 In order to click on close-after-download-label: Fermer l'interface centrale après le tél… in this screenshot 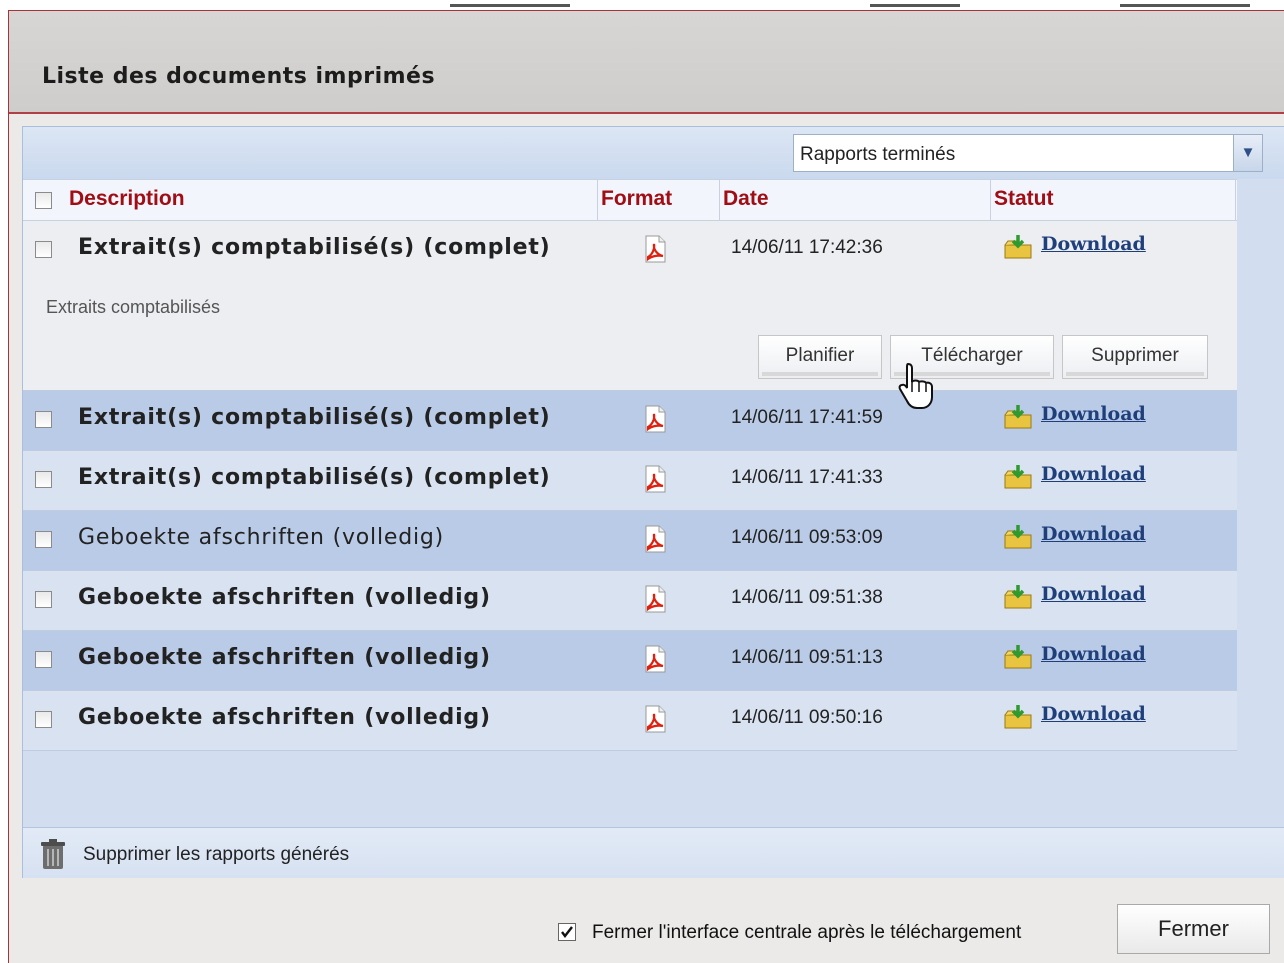, I will do `click(806, 933)`.